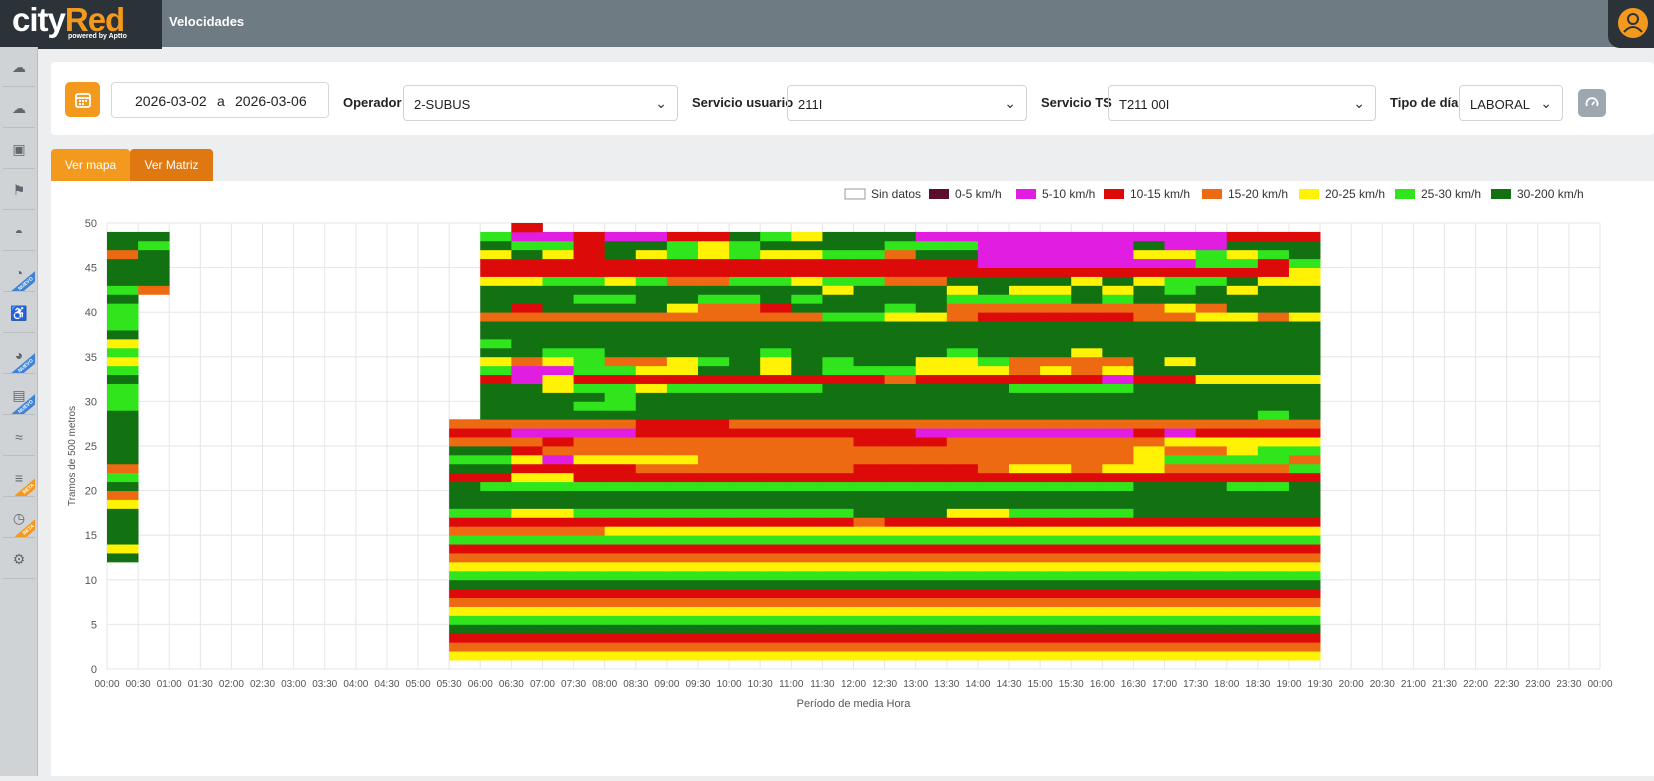 This screenshot has width=1654, height=781. Describe the element at coordinates (19, 191) in the screenshot. I see `sidebar-item-bus-stop: ⚑` at that location.